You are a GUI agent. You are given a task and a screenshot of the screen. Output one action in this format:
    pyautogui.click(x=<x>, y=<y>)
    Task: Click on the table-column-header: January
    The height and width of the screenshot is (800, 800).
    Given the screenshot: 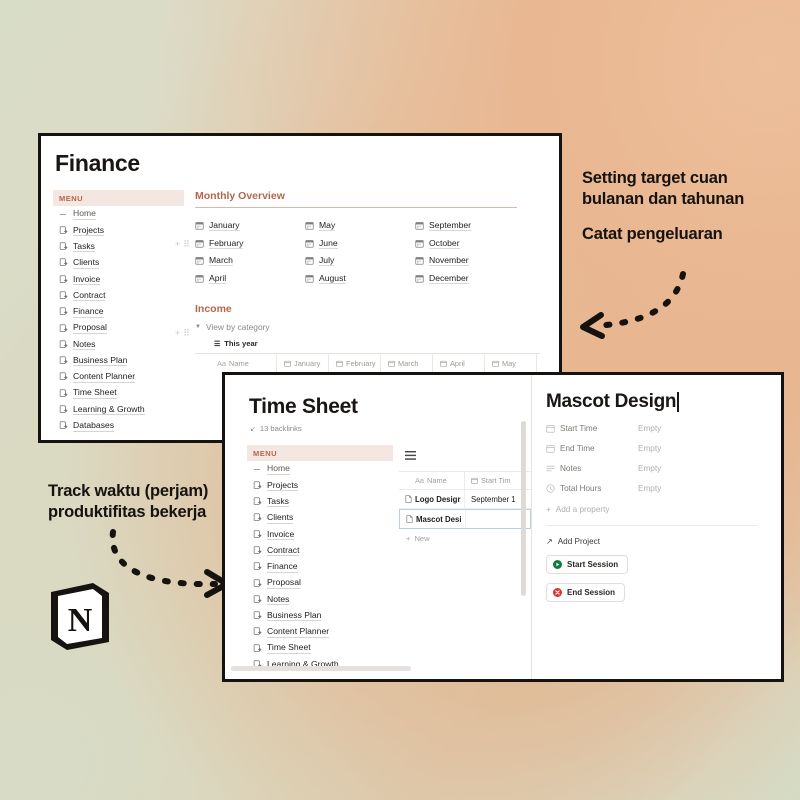 What is the action you would take?
    pyautogui.click(x=303, y=363)
    